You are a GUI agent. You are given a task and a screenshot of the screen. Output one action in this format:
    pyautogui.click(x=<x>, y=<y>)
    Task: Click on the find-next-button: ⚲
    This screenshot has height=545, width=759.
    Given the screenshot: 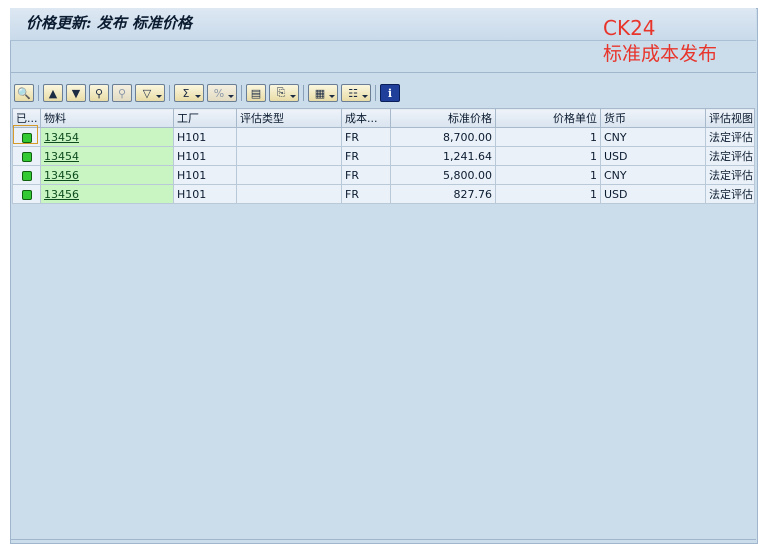 What is the action you would take?
    pyautogui.click(x=122, y=93)
    